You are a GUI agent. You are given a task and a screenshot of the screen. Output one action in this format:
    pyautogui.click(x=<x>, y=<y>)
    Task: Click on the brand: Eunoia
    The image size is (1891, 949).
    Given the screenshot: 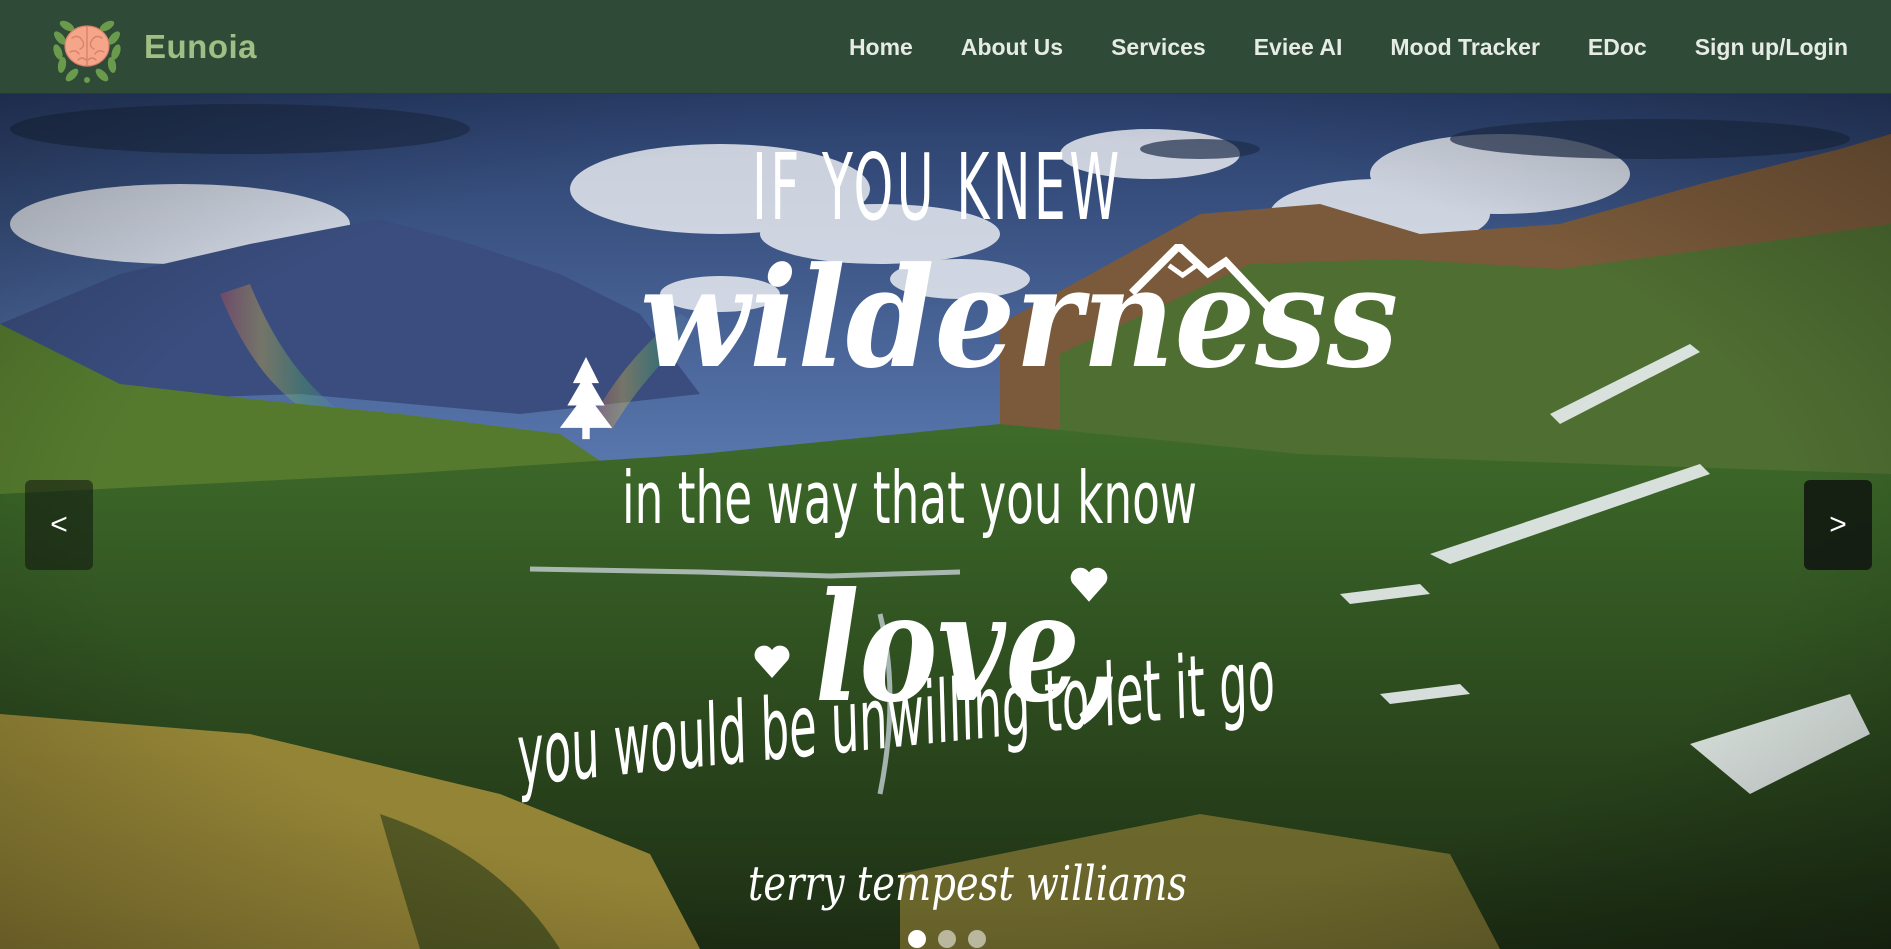 What is the action you would take?
    pyautogui.click(x=152, y=47)
    